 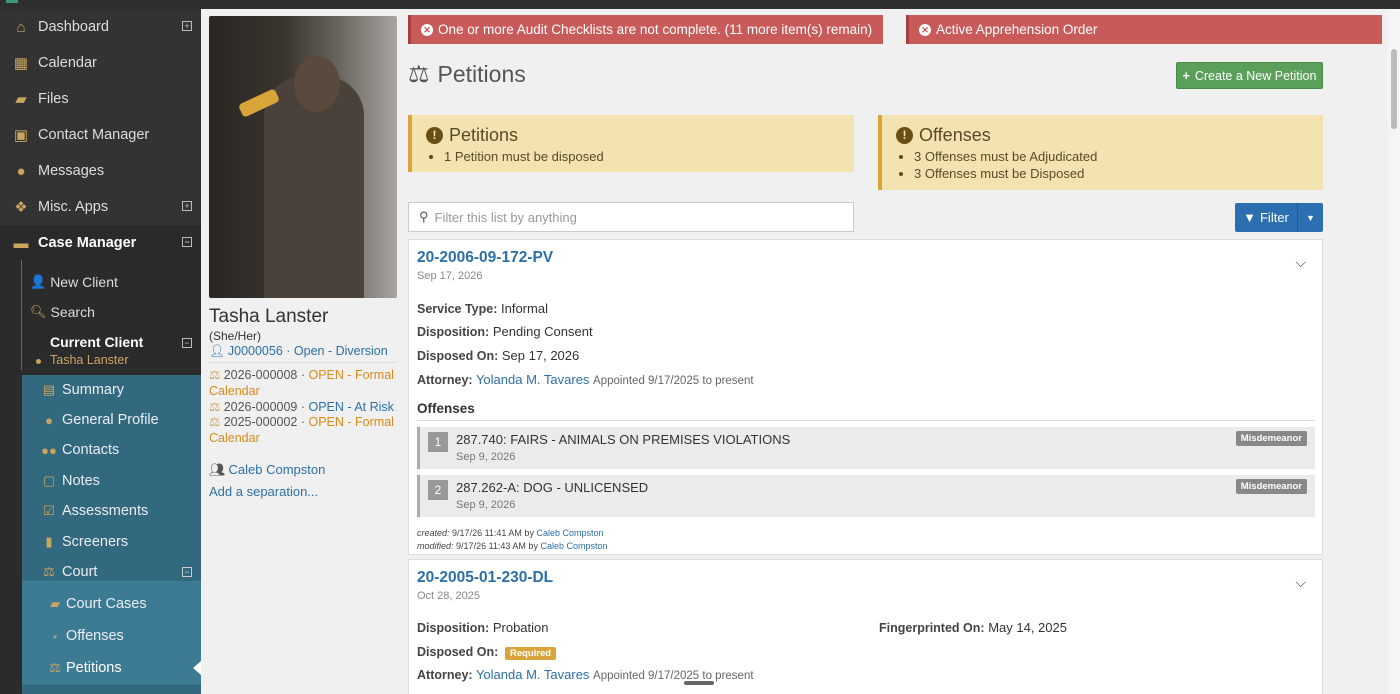 I want to click on sidebar-item-label: Files, so click(x=53, y=99).